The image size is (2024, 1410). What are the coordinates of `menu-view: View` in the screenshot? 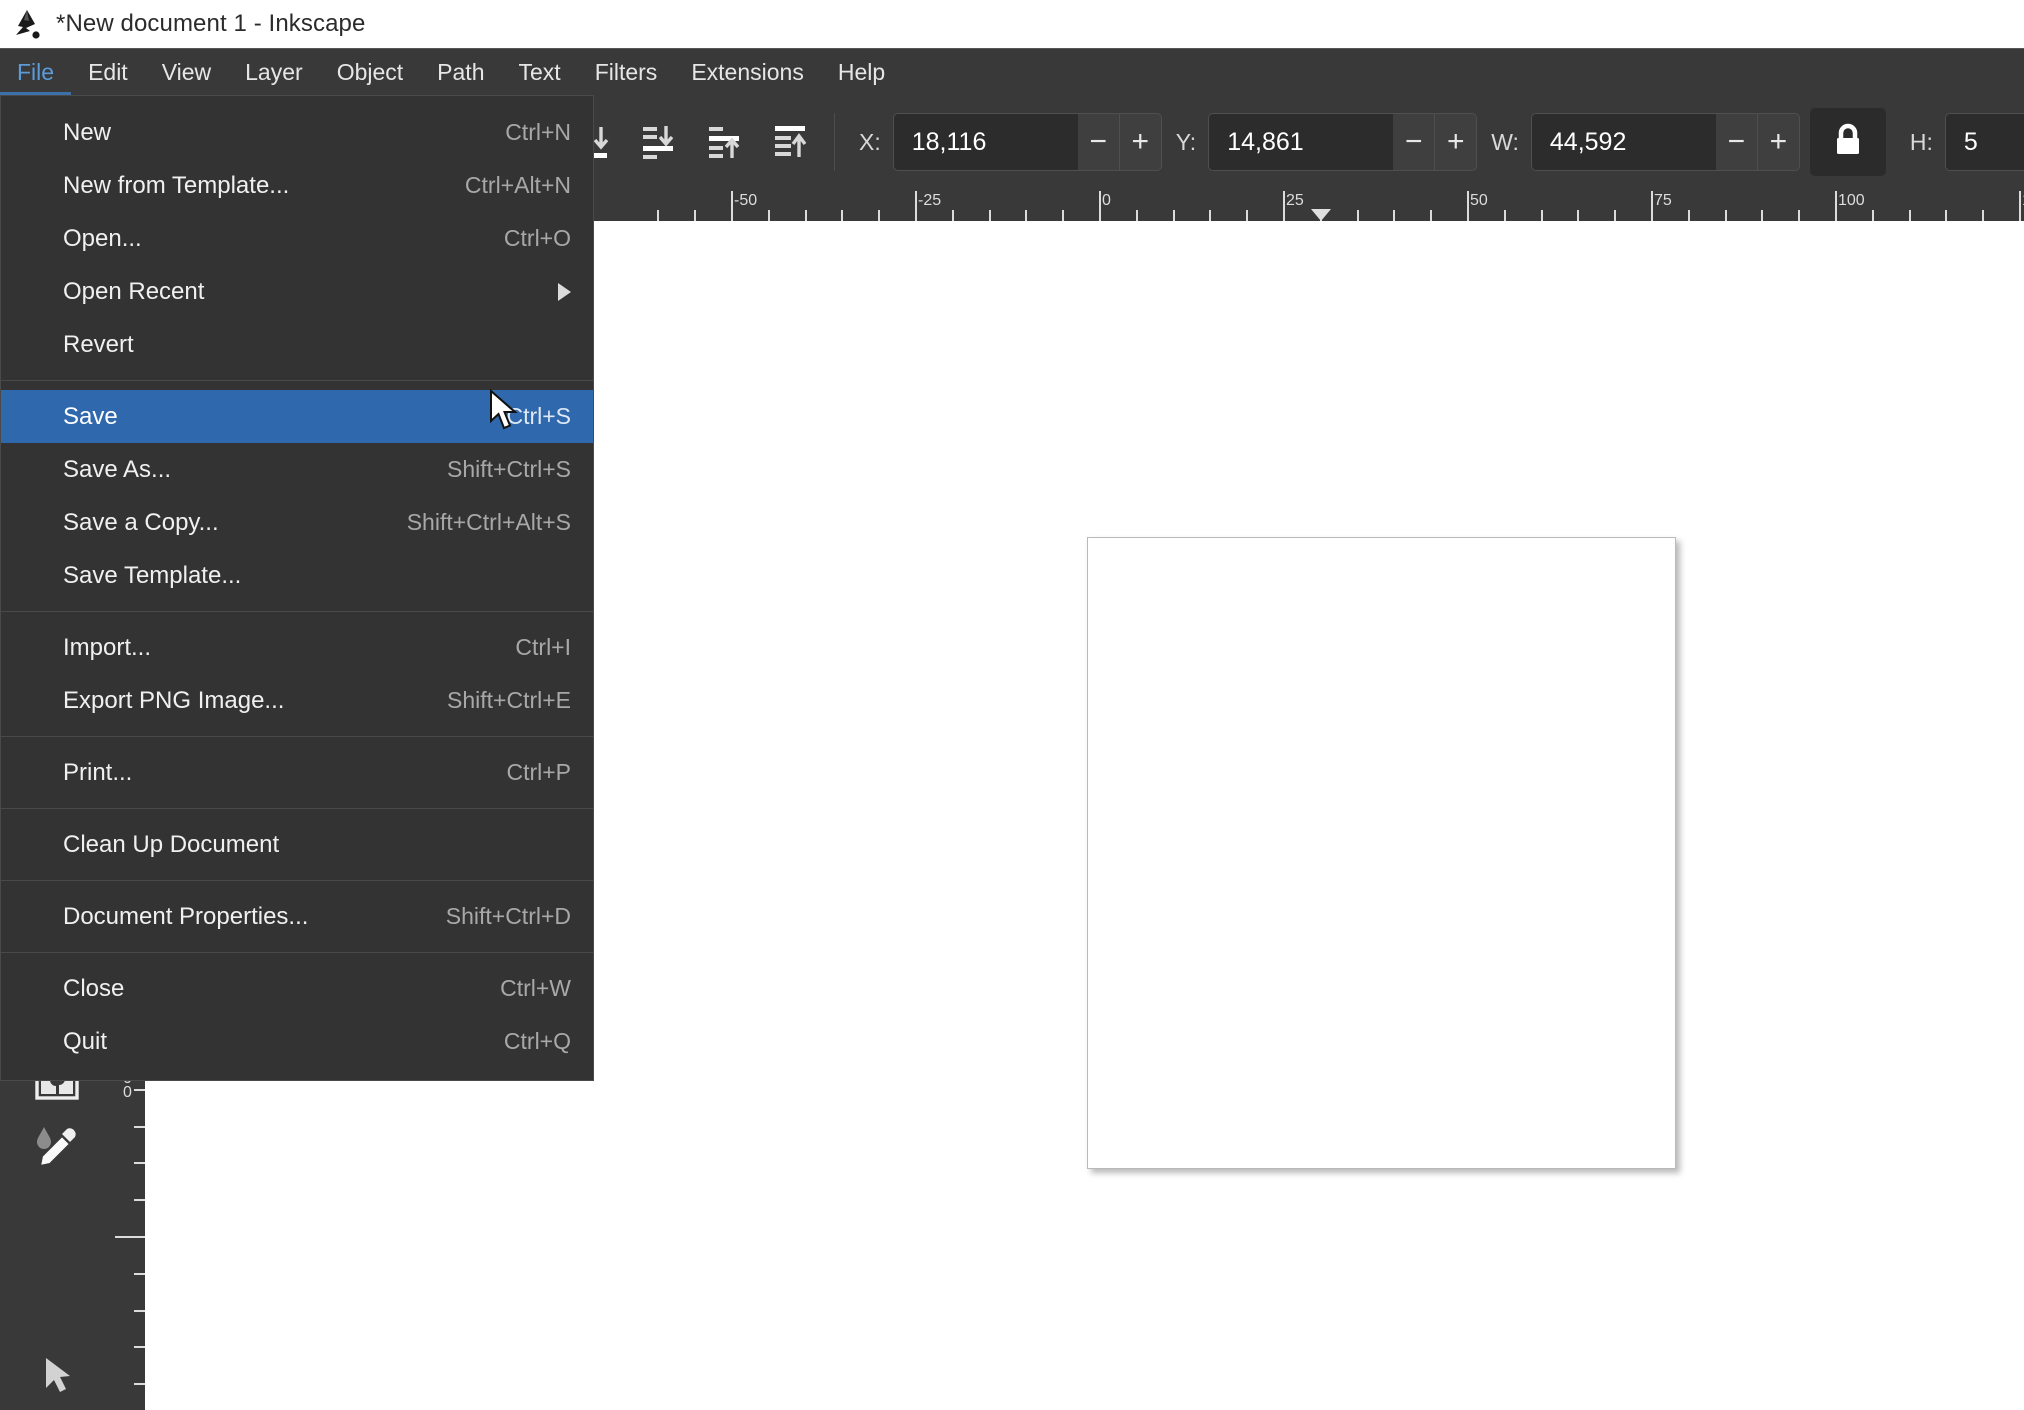 It's located at (186, 72).